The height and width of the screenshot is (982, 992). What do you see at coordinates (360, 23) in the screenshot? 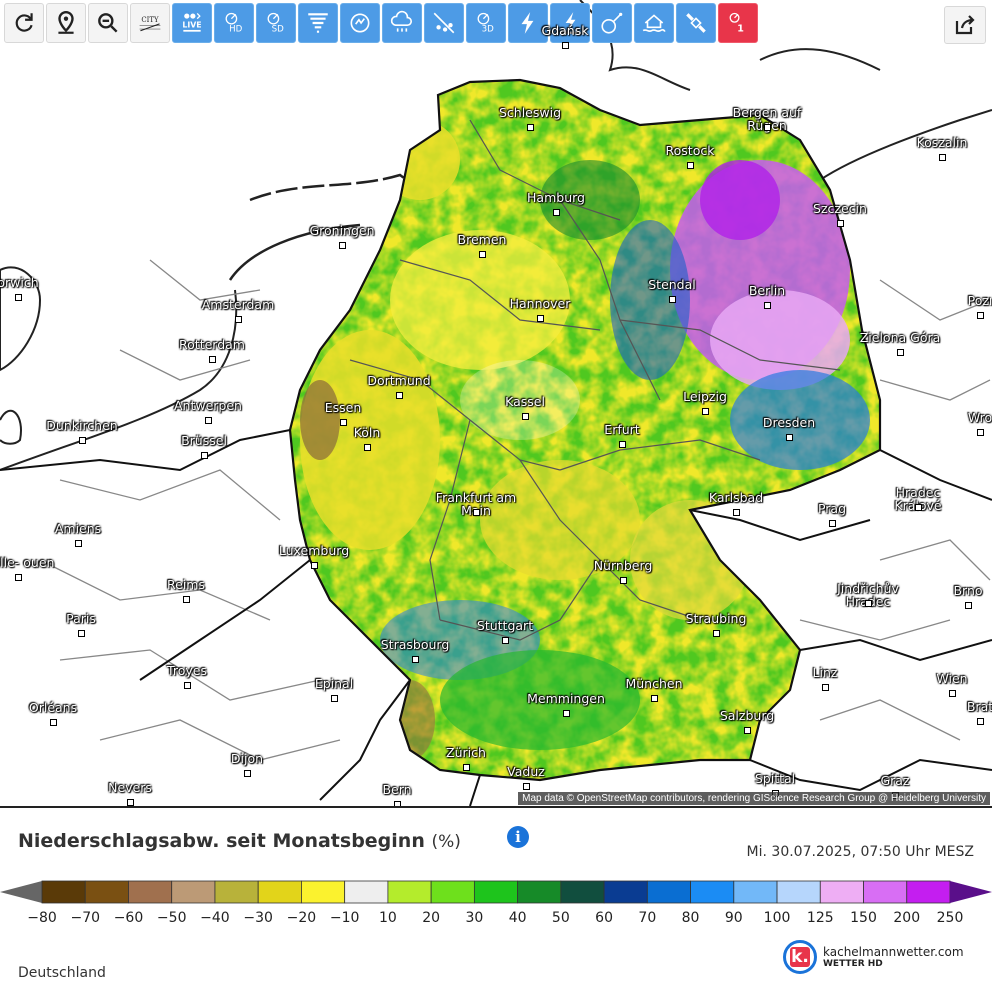
I see `storm-track-button` at bounding box center [360, 23].